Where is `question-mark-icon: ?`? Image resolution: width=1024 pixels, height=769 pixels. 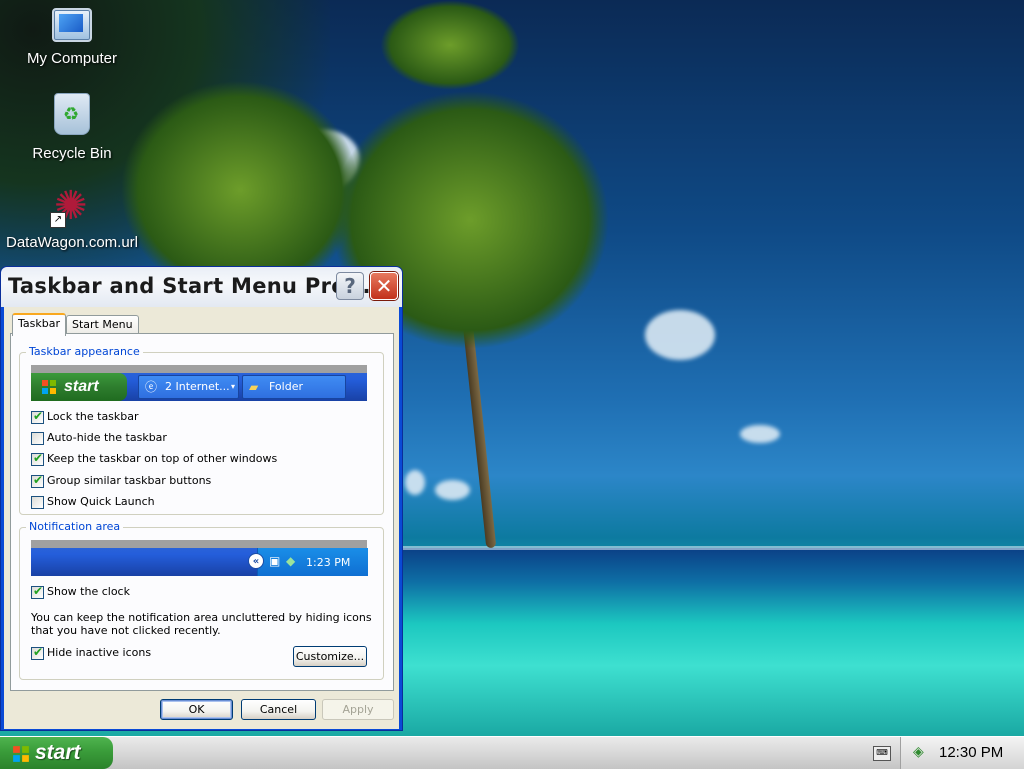
question-mark-icon: ? is located at coordinates (350, 286).